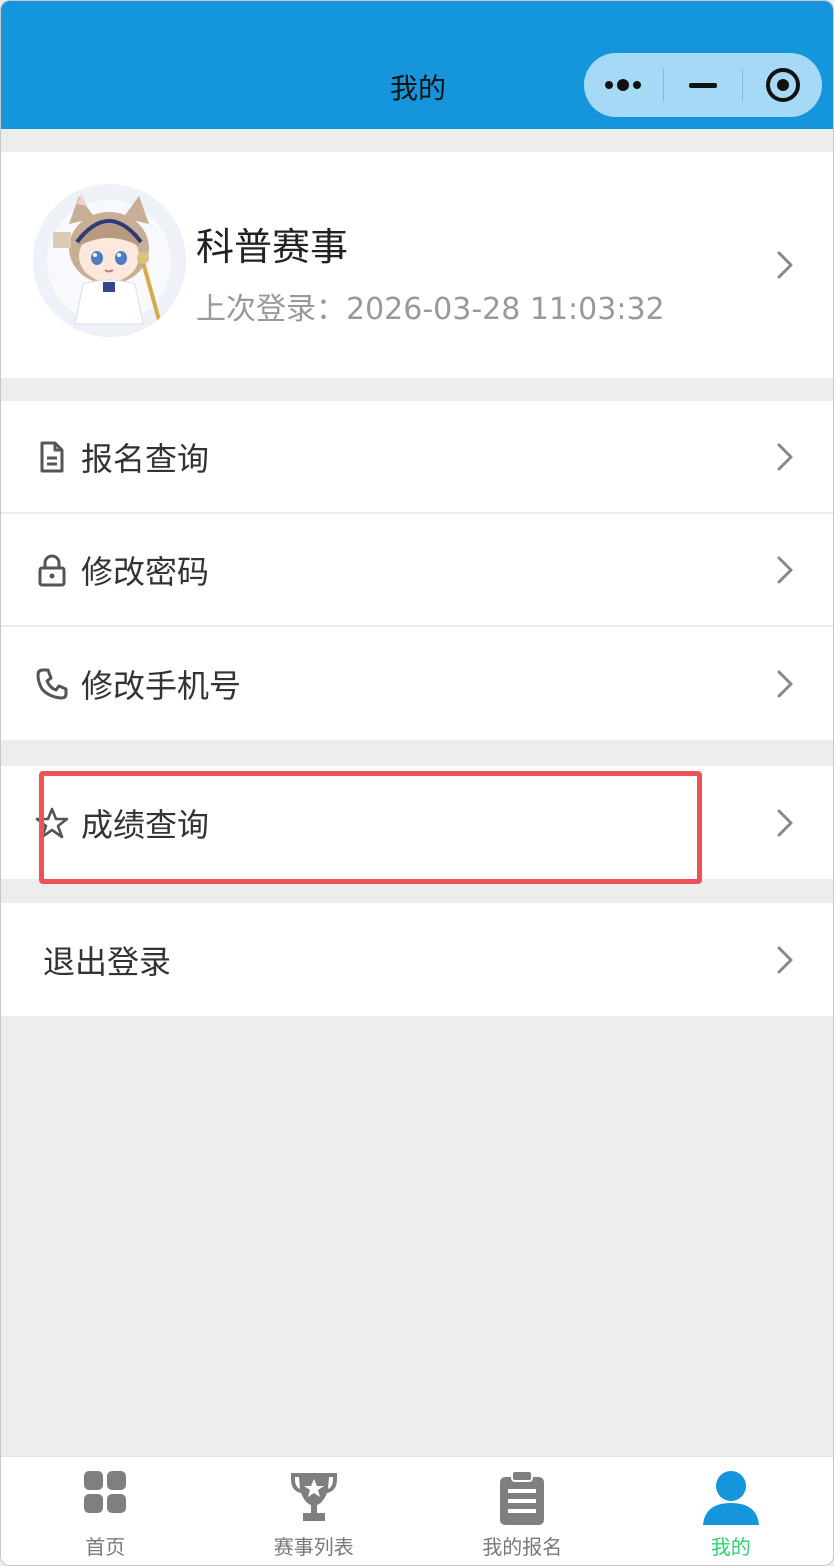 This screenshot has width=834, height=1566. I want to click on mini-program-capsule, so click(703, 85).